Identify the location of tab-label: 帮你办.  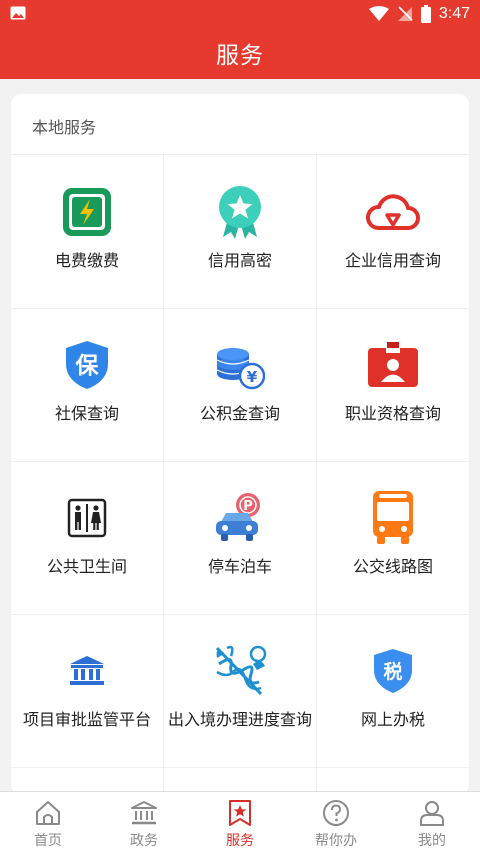
(336, 841).